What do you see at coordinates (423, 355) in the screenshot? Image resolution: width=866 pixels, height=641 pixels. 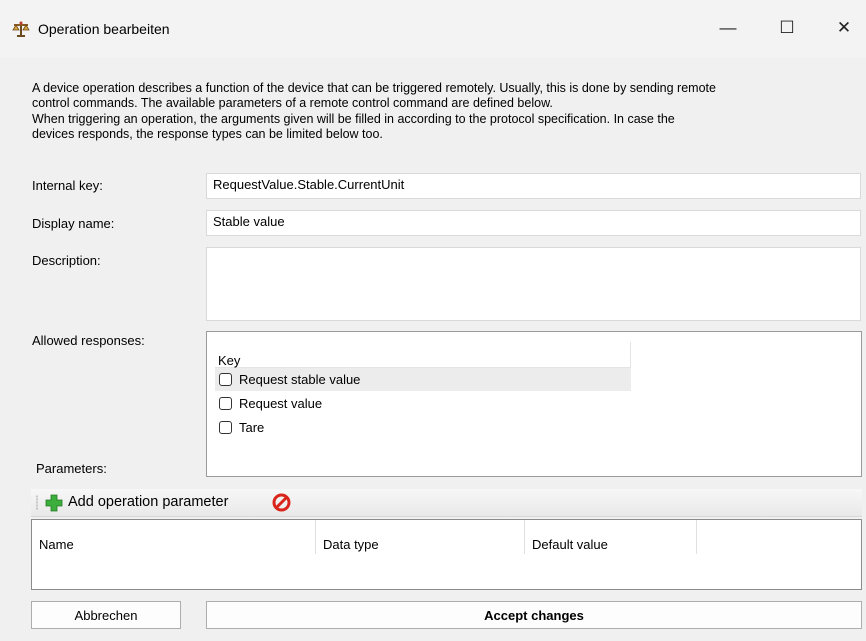 I see `key-column-header: Key` at bounding box center [423, 355].